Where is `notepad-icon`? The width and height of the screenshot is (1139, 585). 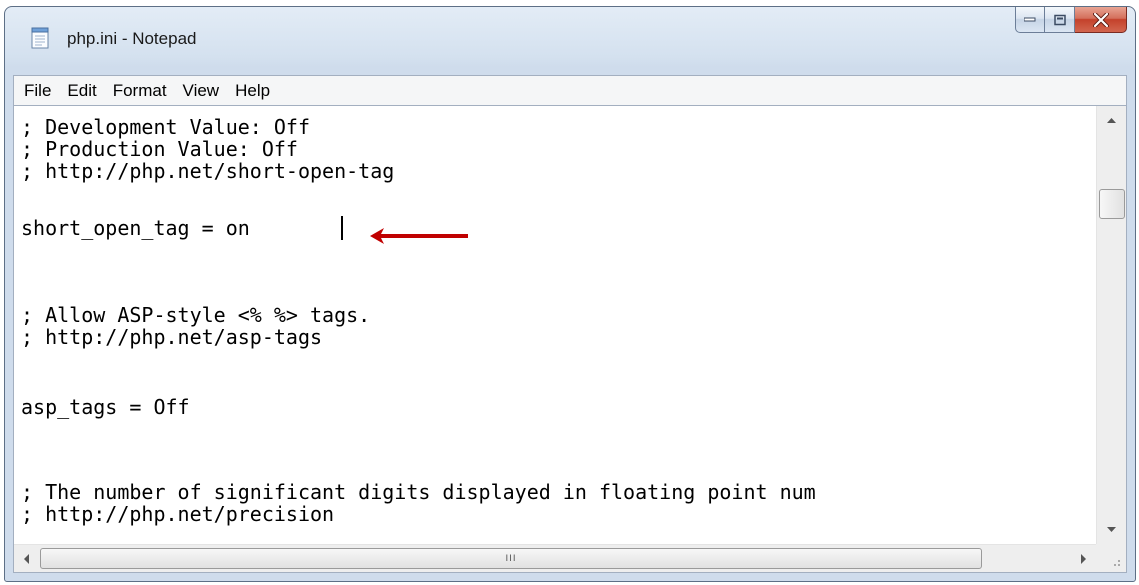
notepad-icon is located at coordinates (40, 38).